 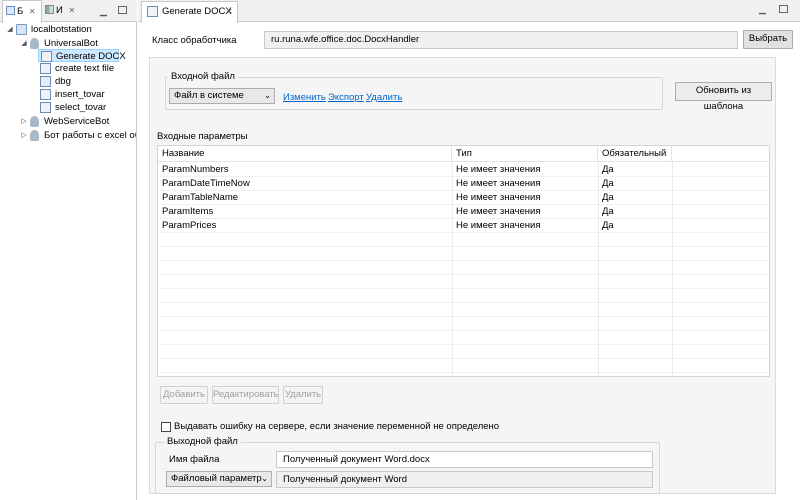 What do you see at coordinates (635, 154) in the screenshot?
I see `column-header-required: Обязательный` at bounding box center [635, 154].